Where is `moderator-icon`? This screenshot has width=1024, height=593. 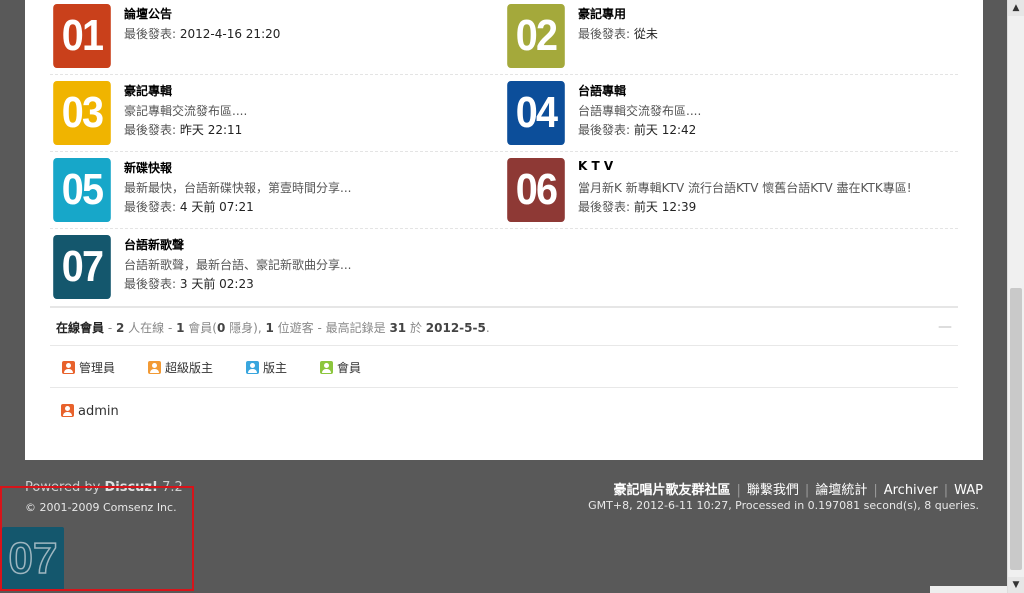 moderator-icon is located at coordinates (252, 367).